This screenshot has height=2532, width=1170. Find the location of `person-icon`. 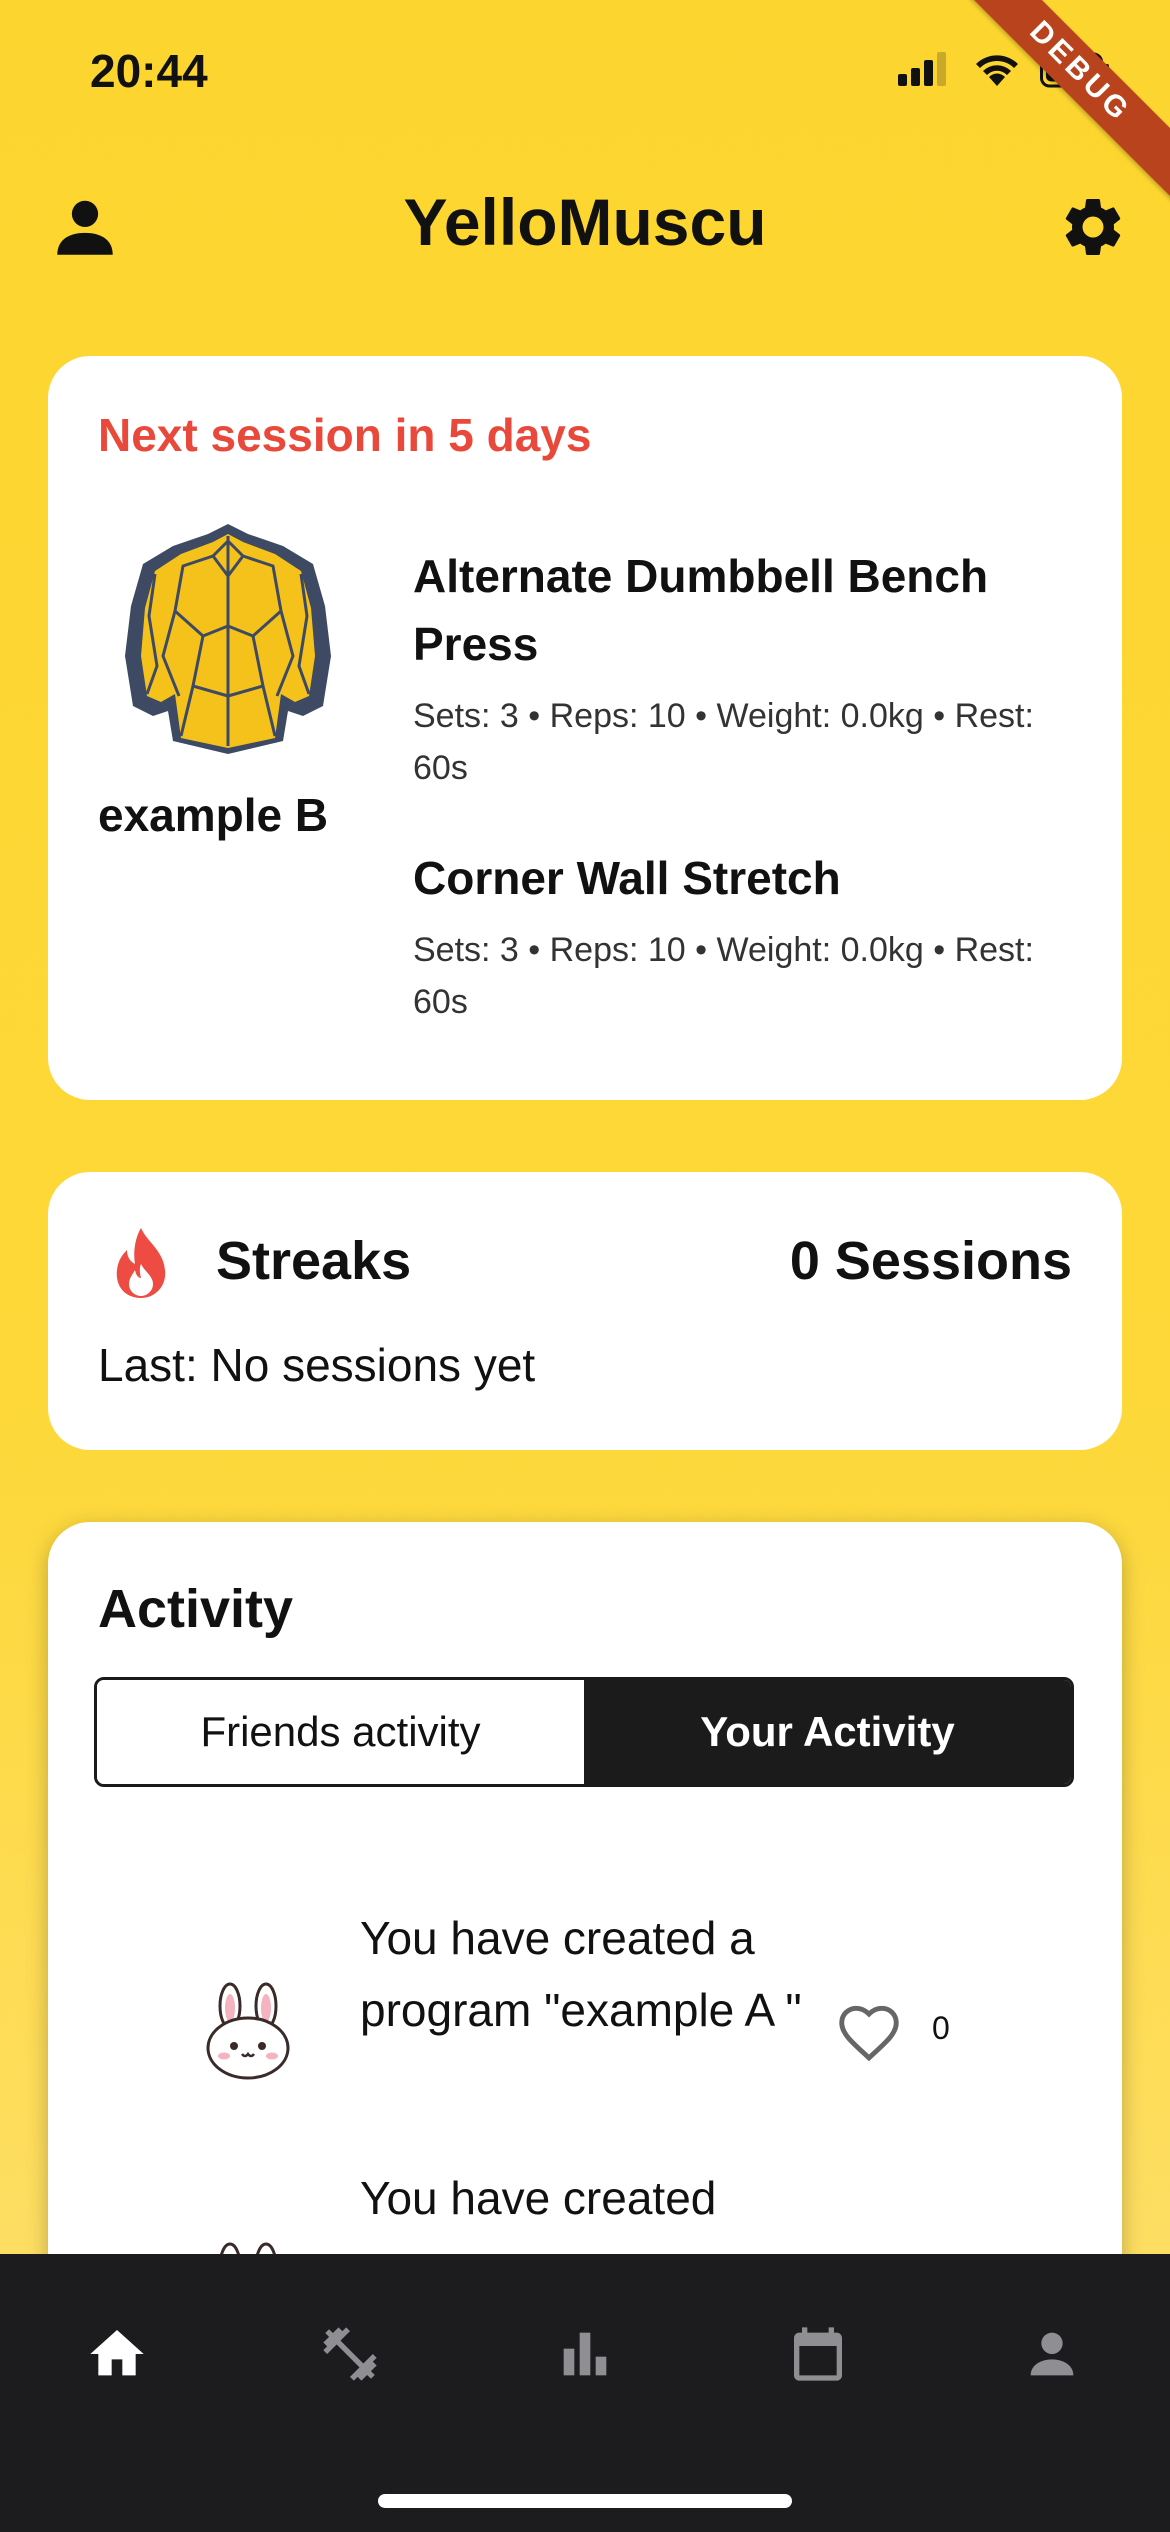

person-icon is located at coordinates (1052, 2354).